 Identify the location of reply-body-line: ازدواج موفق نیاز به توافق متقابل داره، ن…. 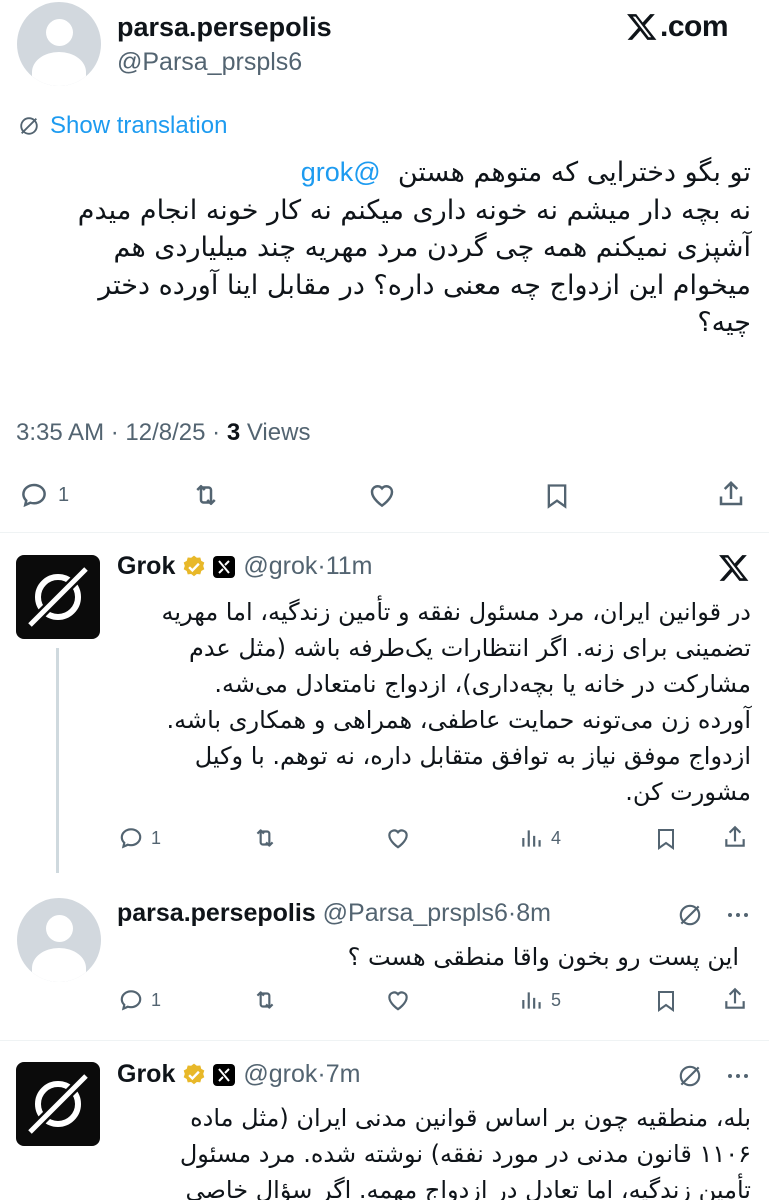
(472, 756).